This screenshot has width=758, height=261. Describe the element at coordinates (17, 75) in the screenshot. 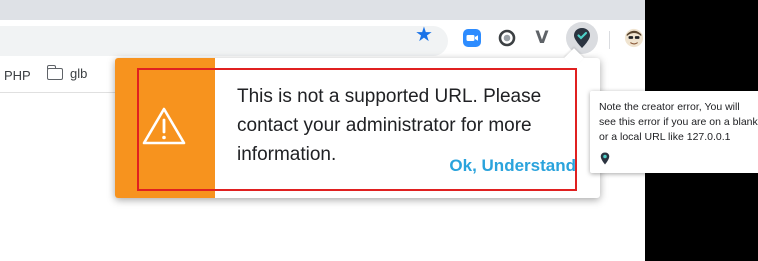

I see `bookmark-item-php: PHP` at that location.